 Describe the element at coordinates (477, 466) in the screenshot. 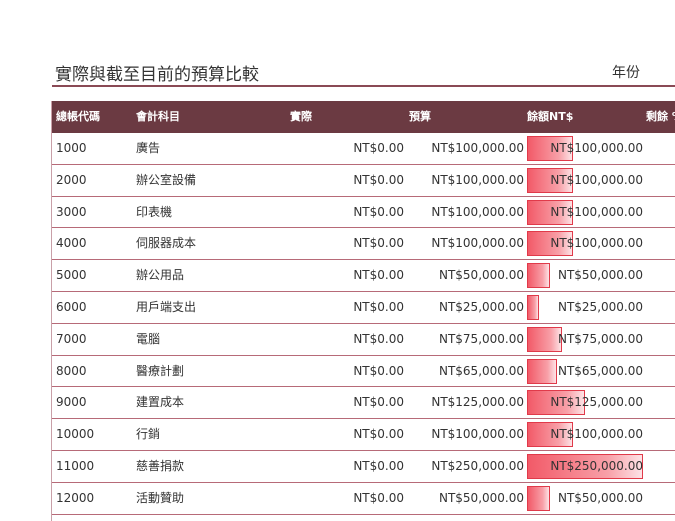

I see `cell-budget: NT$250,000.00` at that location.